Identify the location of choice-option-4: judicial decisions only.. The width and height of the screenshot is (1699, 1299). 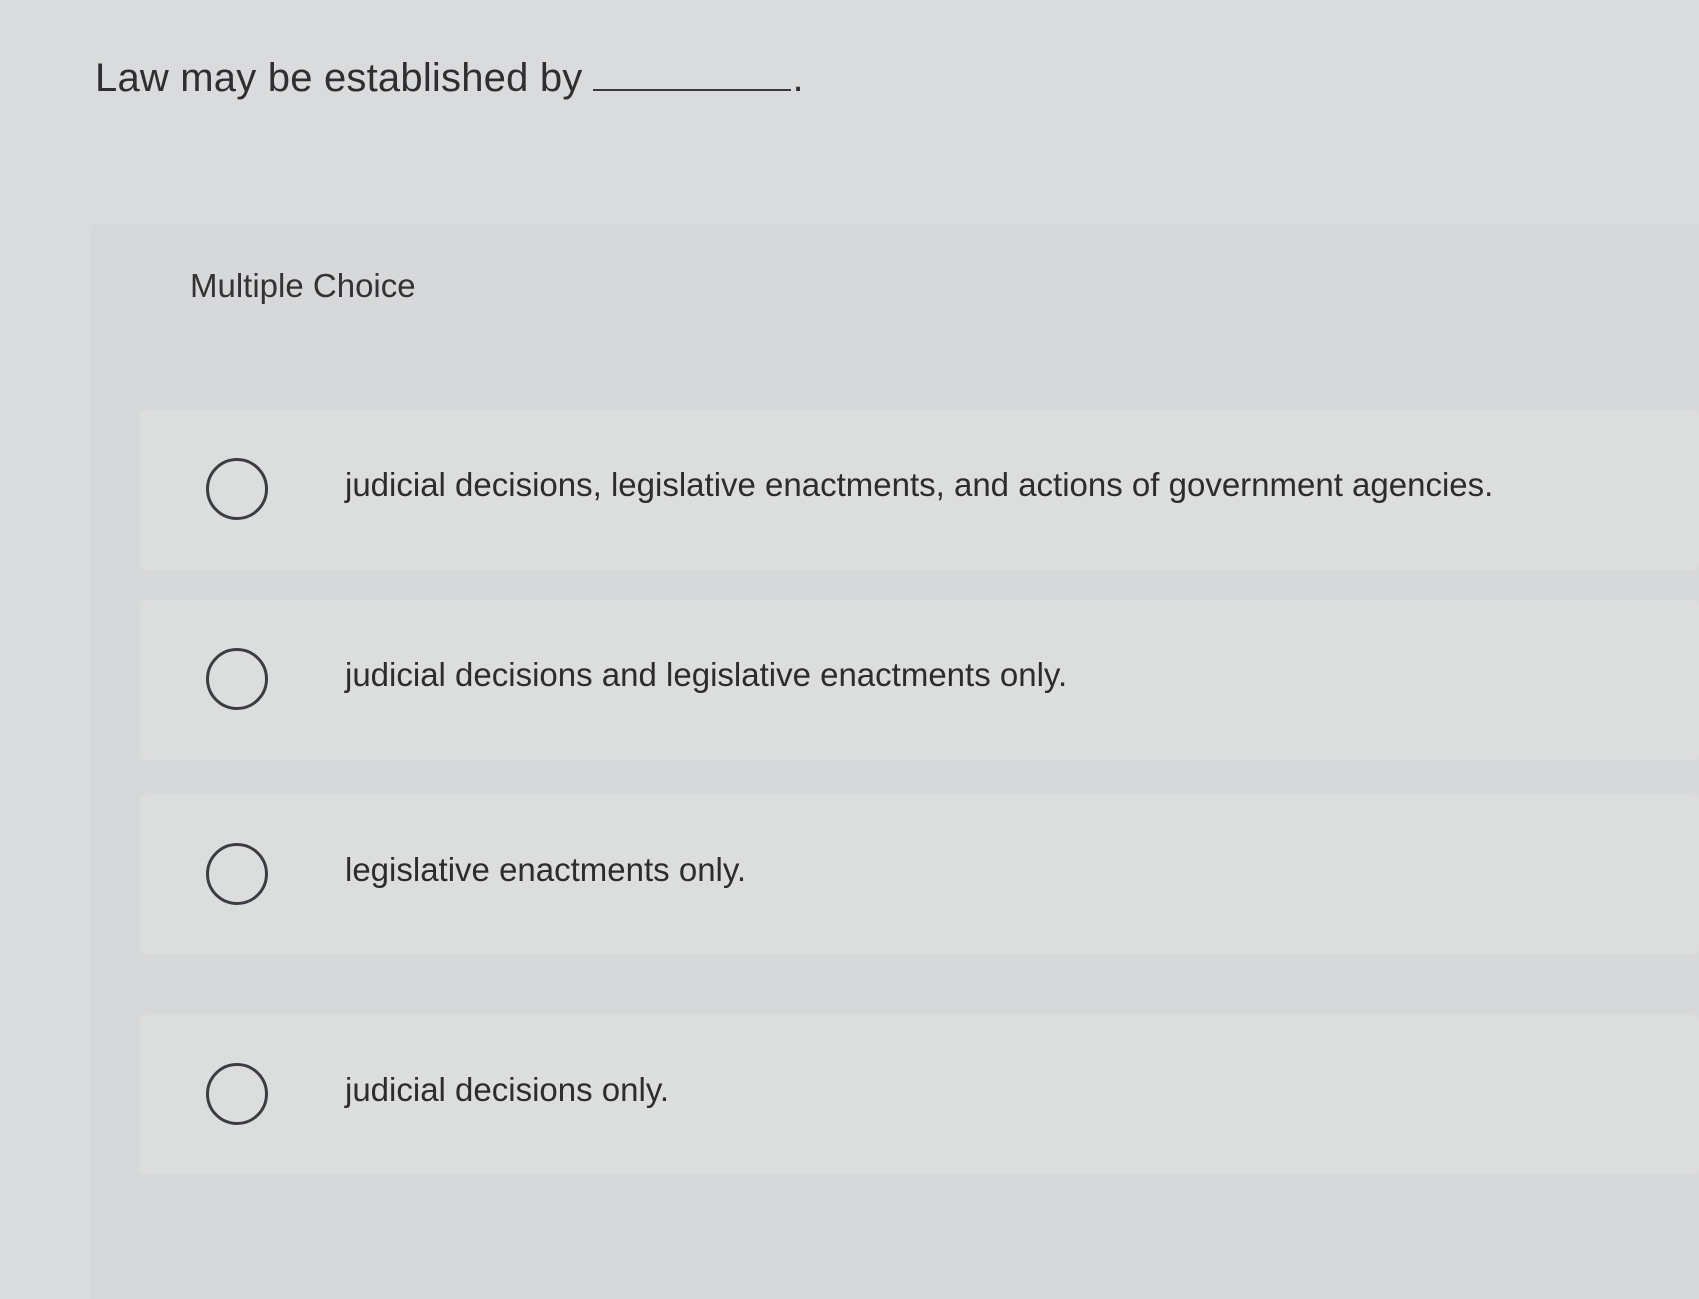
(919, 1095).